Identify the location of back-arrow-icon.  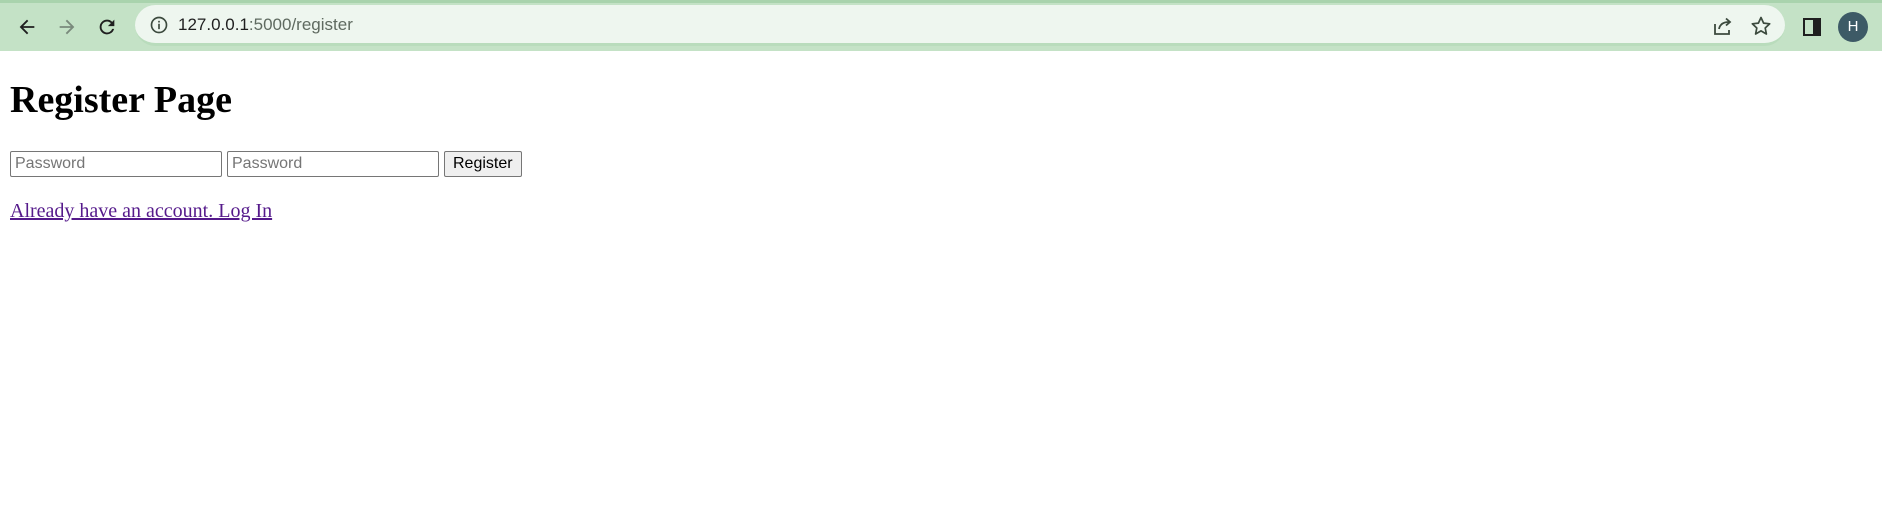
(27, 27).